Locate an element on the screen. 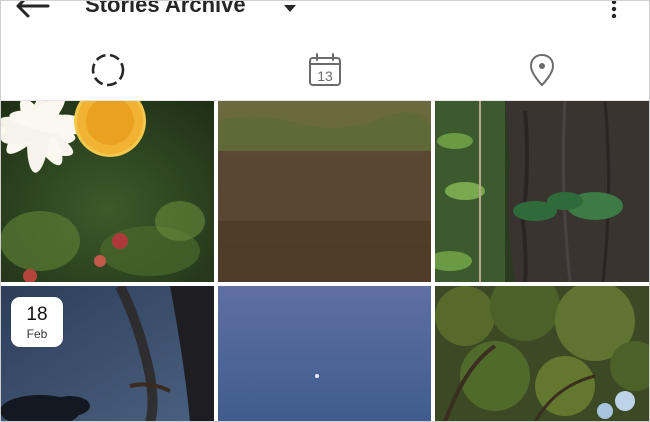 The image size is (650, 422). calendar-date-number: 13 is located at coordinates (325, 76).